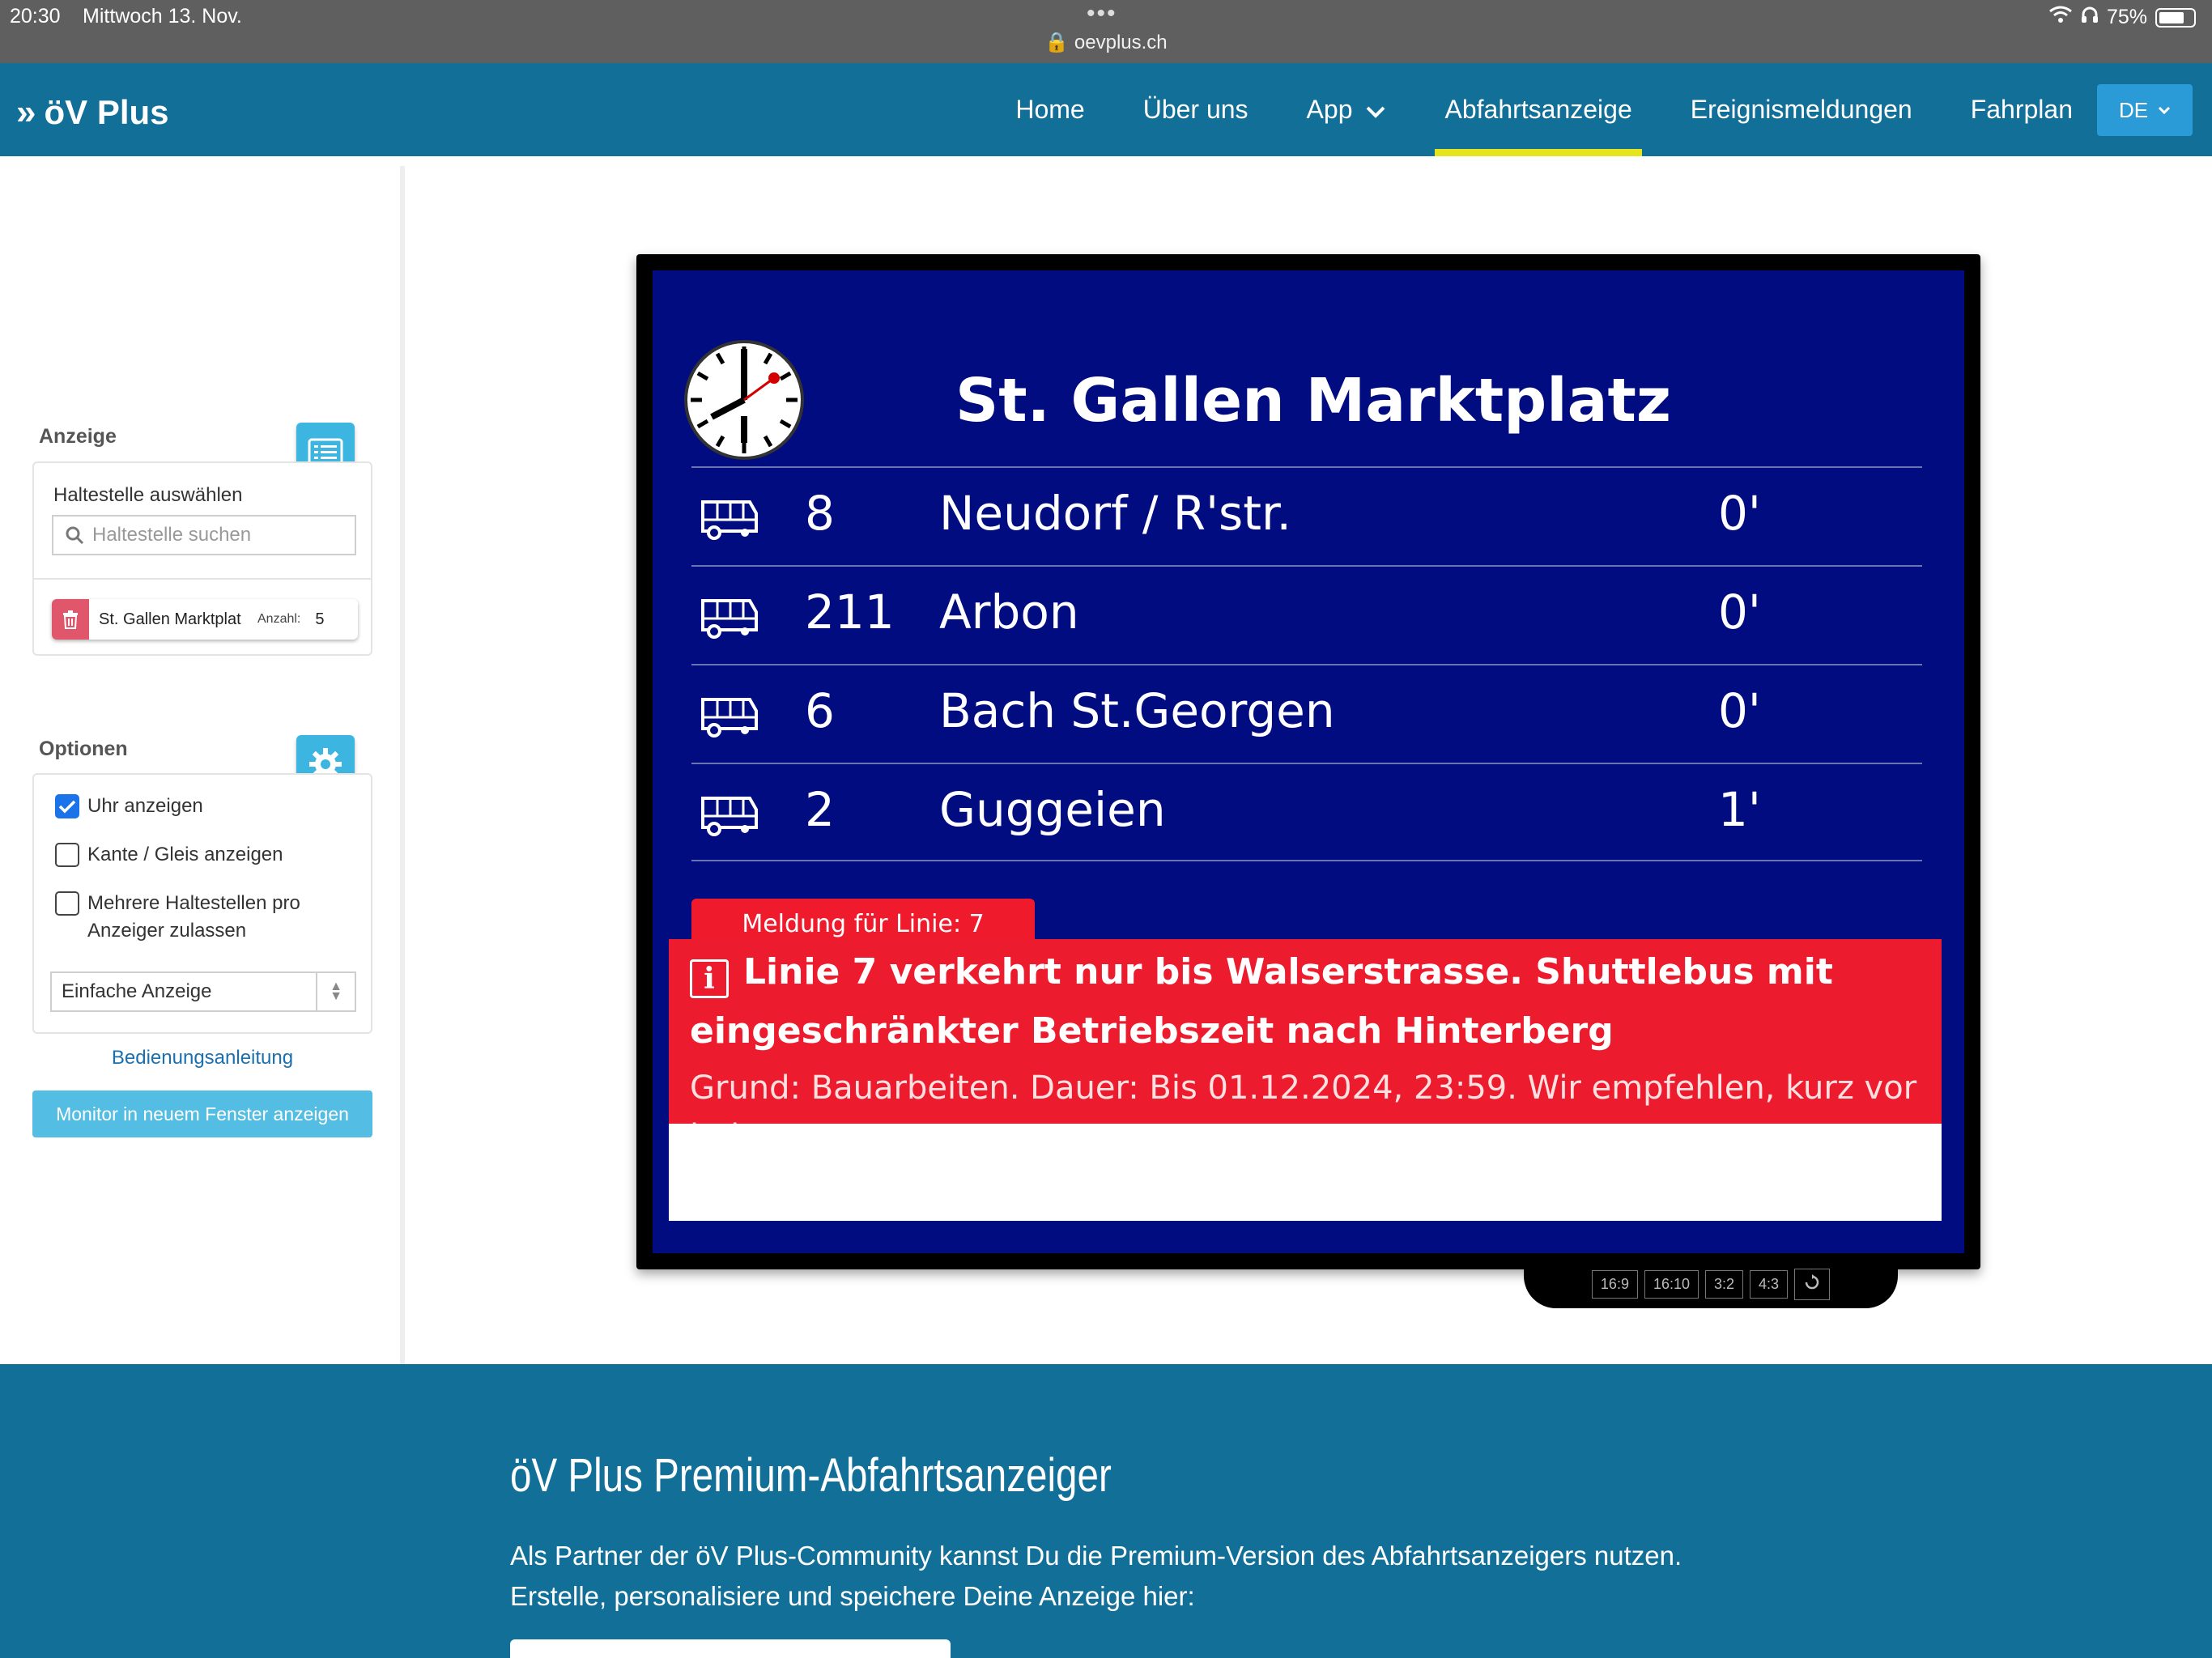  What do you see at coordinates (2022, 109) in the screenshot?
I see `nav-fahrplan: Fahrplan` at bounding box center [2022, 109].